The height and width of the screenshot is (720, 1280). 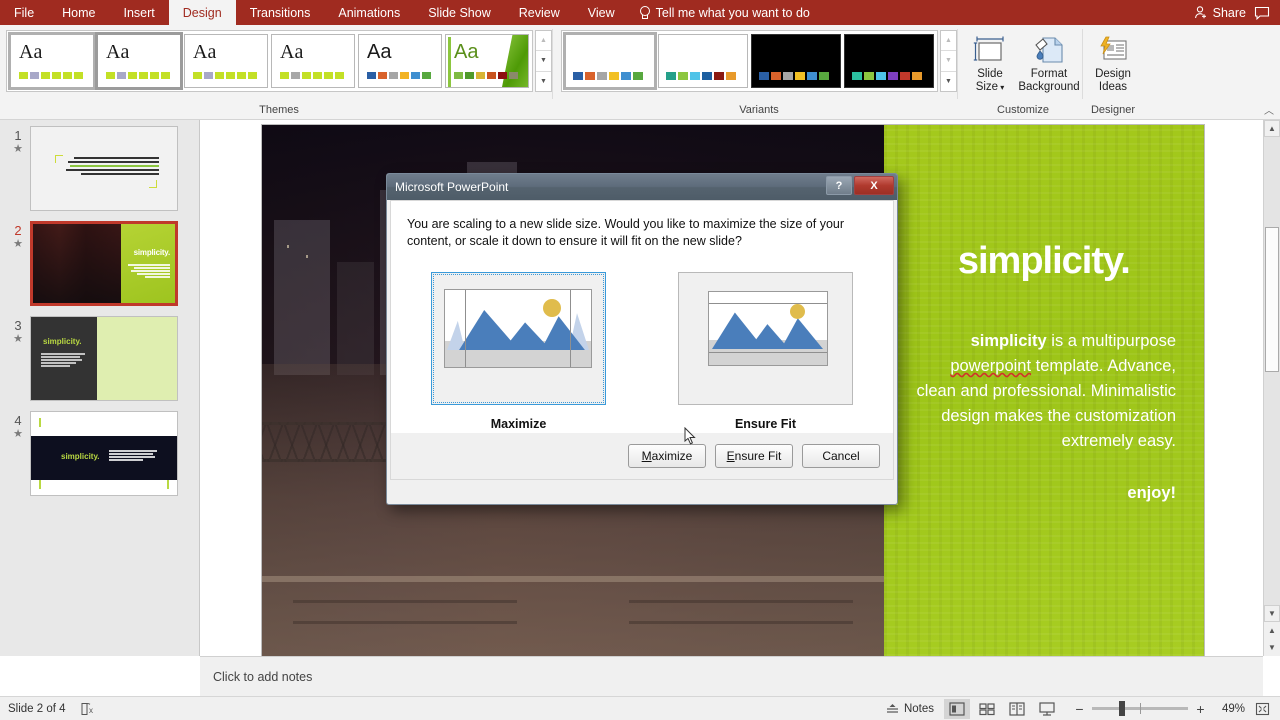 I want to click on option-maximize: Maximize, so click(x=518, y=351).